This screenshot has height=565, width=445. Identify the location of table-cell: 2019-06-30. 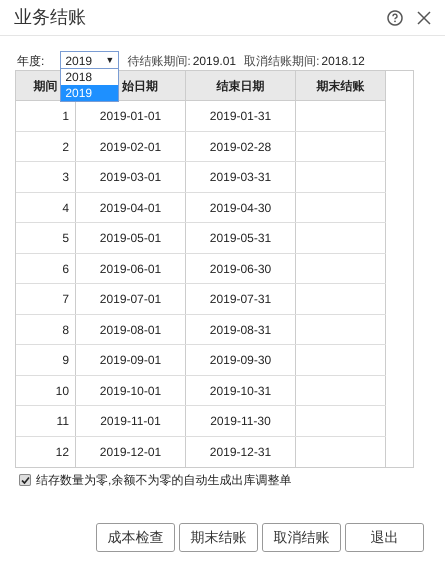
(241, 268).